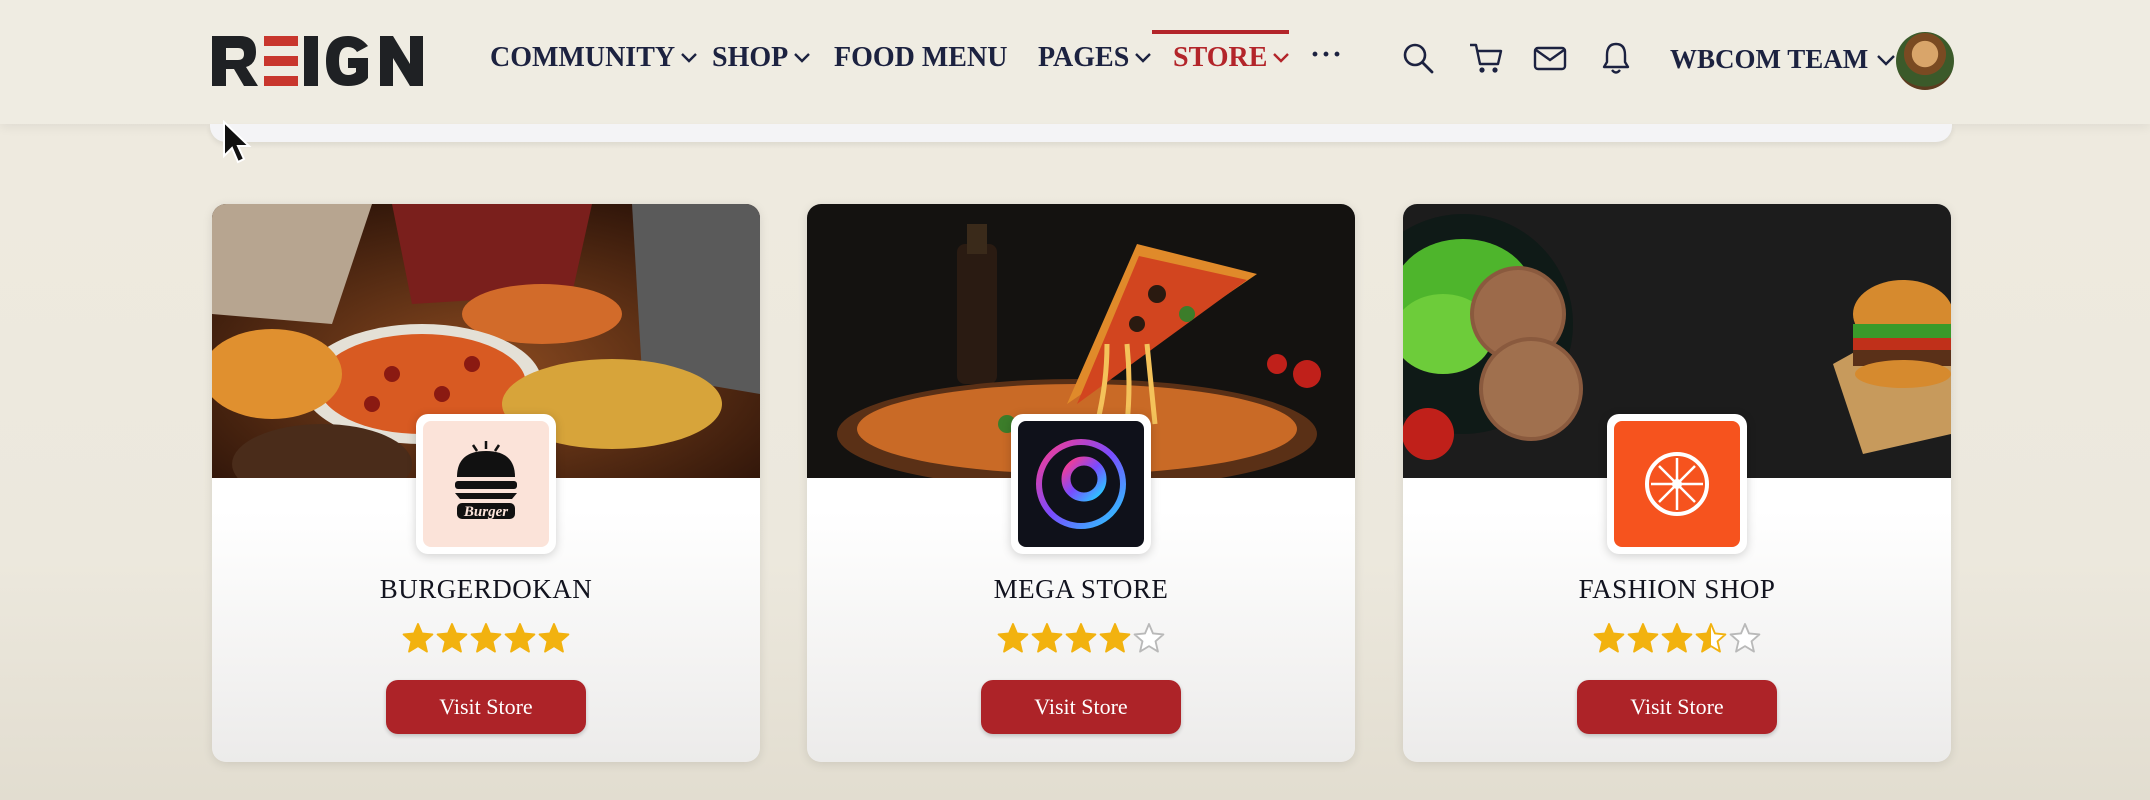 Image resolution: width=2150 pixels, height=800 pixels. What do you see at coordinates (1084, 57) in the screenshot?
I see `nav-label: PAGES` at bounding box center [1084, 57].